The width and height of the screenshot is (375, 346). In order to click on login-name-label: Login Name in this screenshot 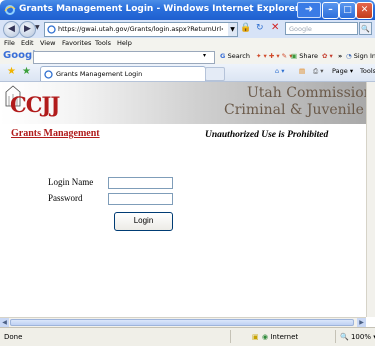, I will do `click(71, 182)`.